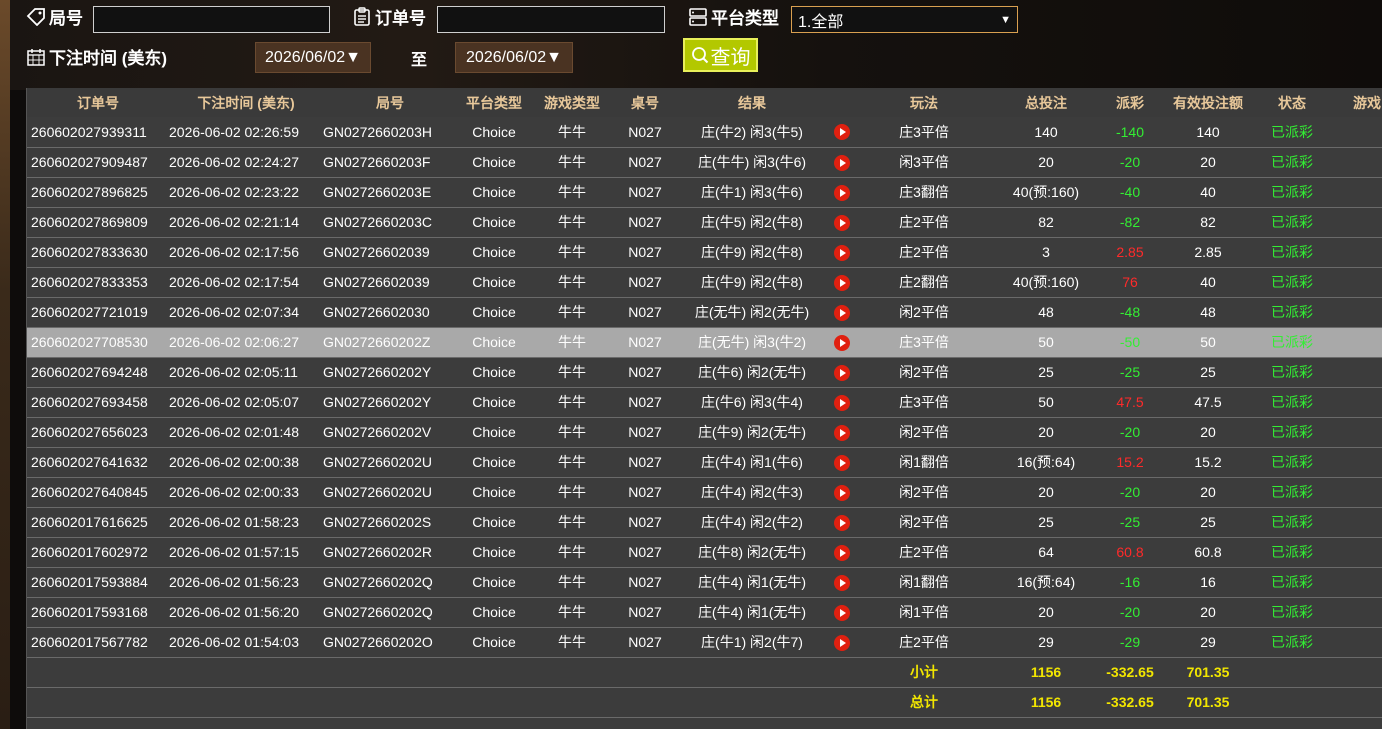 Image resolution: width=1382 pixels, height=729 pixels. What do you see at coordinates (1130, 312) in the screenshot?
I see `payout-cell: -48` at bounding box center [1130, 312].